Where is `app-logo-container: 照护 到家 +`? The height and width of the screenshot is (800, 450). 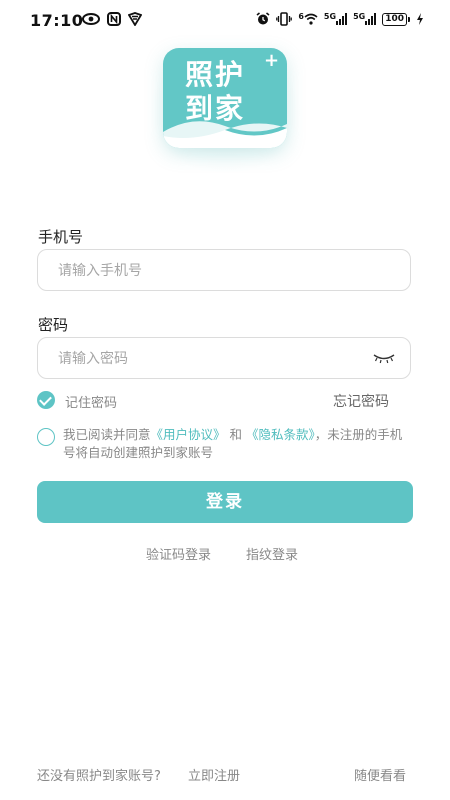 app-logo-container: 照护 到家 + is located at coordinates (225, 110).